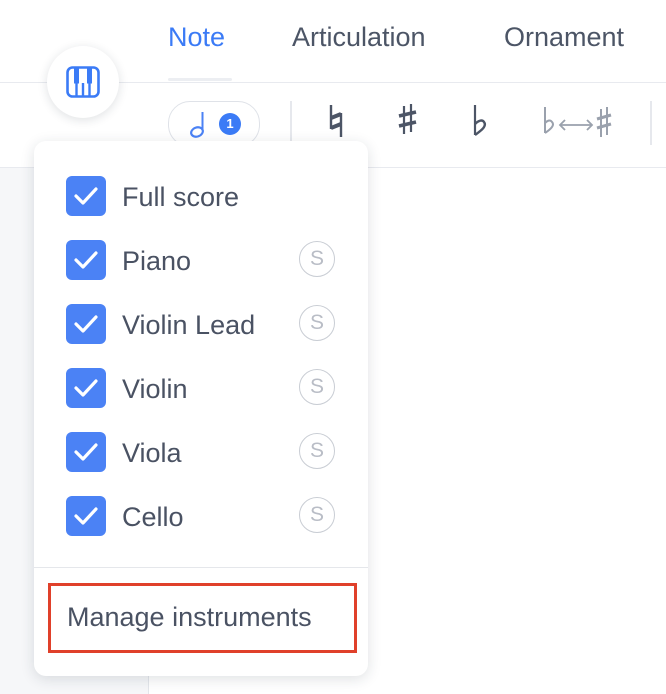  I want to click on violin-lead-checkbox, so click(86, 324).